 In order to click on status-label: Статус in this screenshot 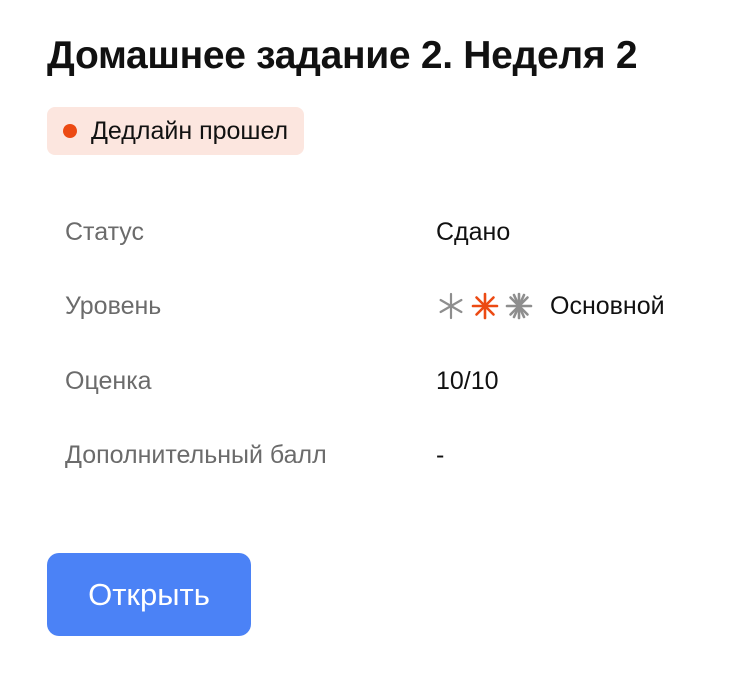, I will do `click(105, 231)`.